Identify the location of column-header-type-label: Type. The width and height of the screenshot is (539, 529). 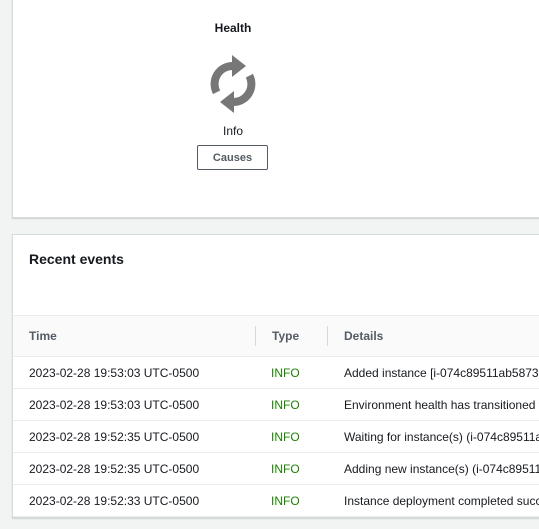
(286, 336).